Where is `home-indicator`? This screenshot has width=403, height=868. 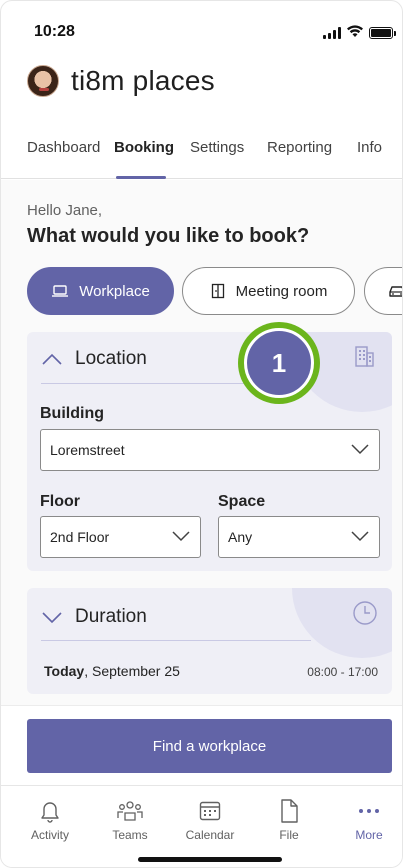 home-indicator is located at coordinates (210, 859).